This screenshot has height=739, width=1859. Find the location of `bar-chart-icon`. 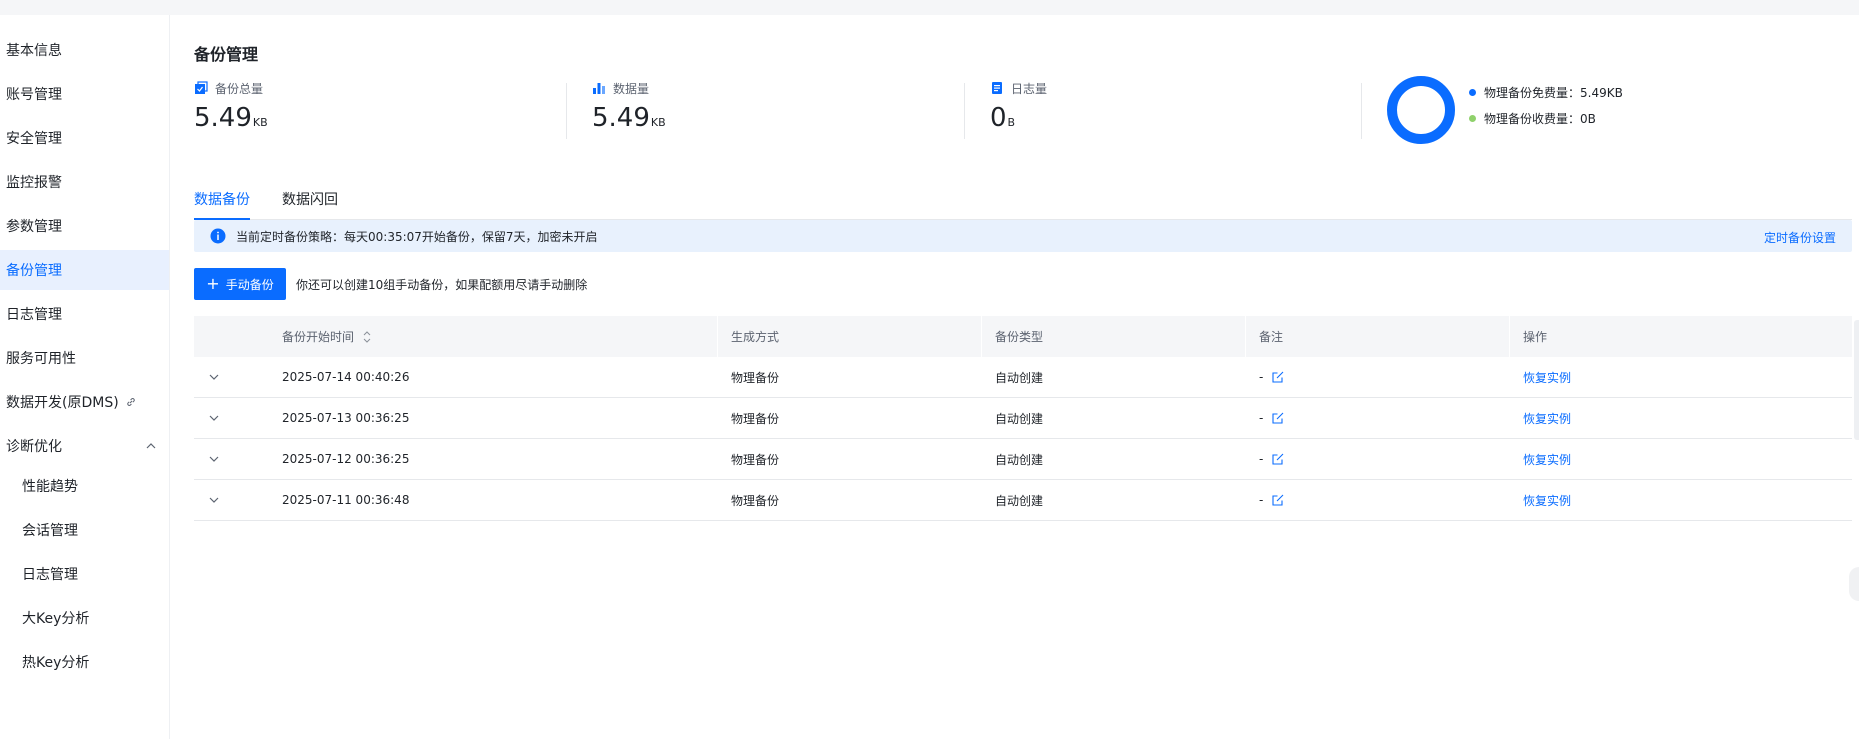

bar-chart-icon is located at coordinates (599, 88).